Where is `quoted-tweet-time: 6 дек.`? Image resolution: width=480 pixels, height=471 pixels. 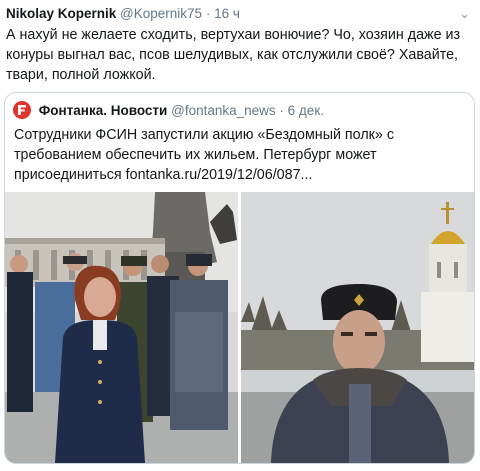 quoted-tweet-time: 6 дек. is located at coordinates (305, 110).